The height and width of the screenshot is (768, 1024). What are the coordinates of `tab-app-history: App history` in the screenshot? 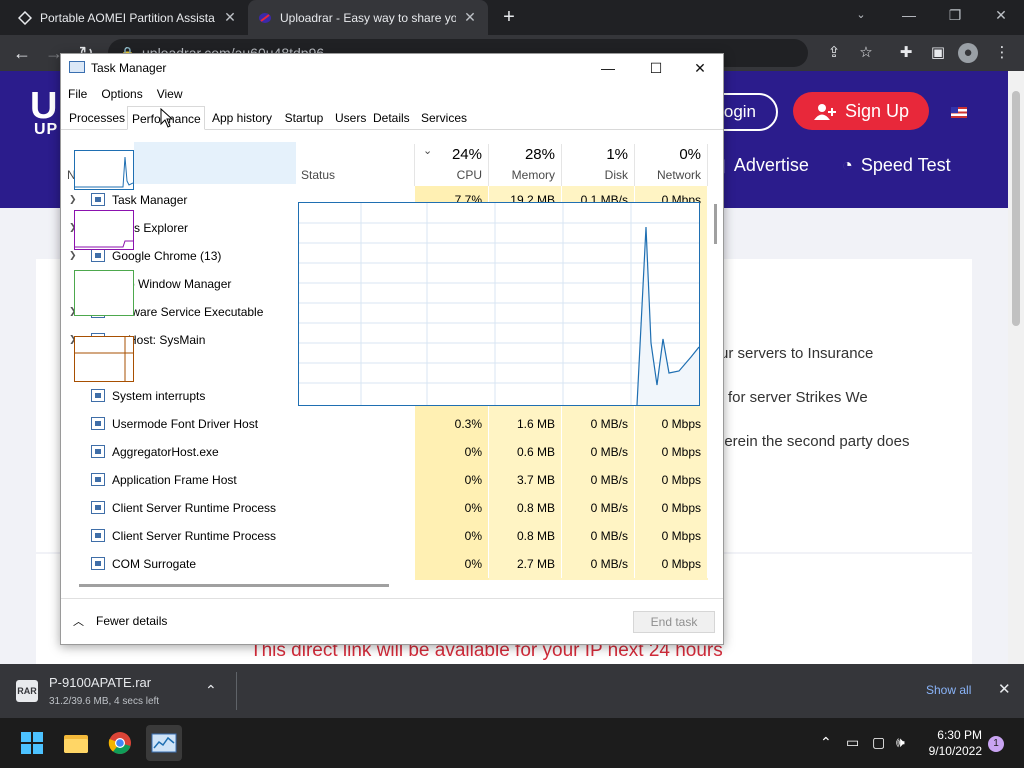 It's located at (242, 118).